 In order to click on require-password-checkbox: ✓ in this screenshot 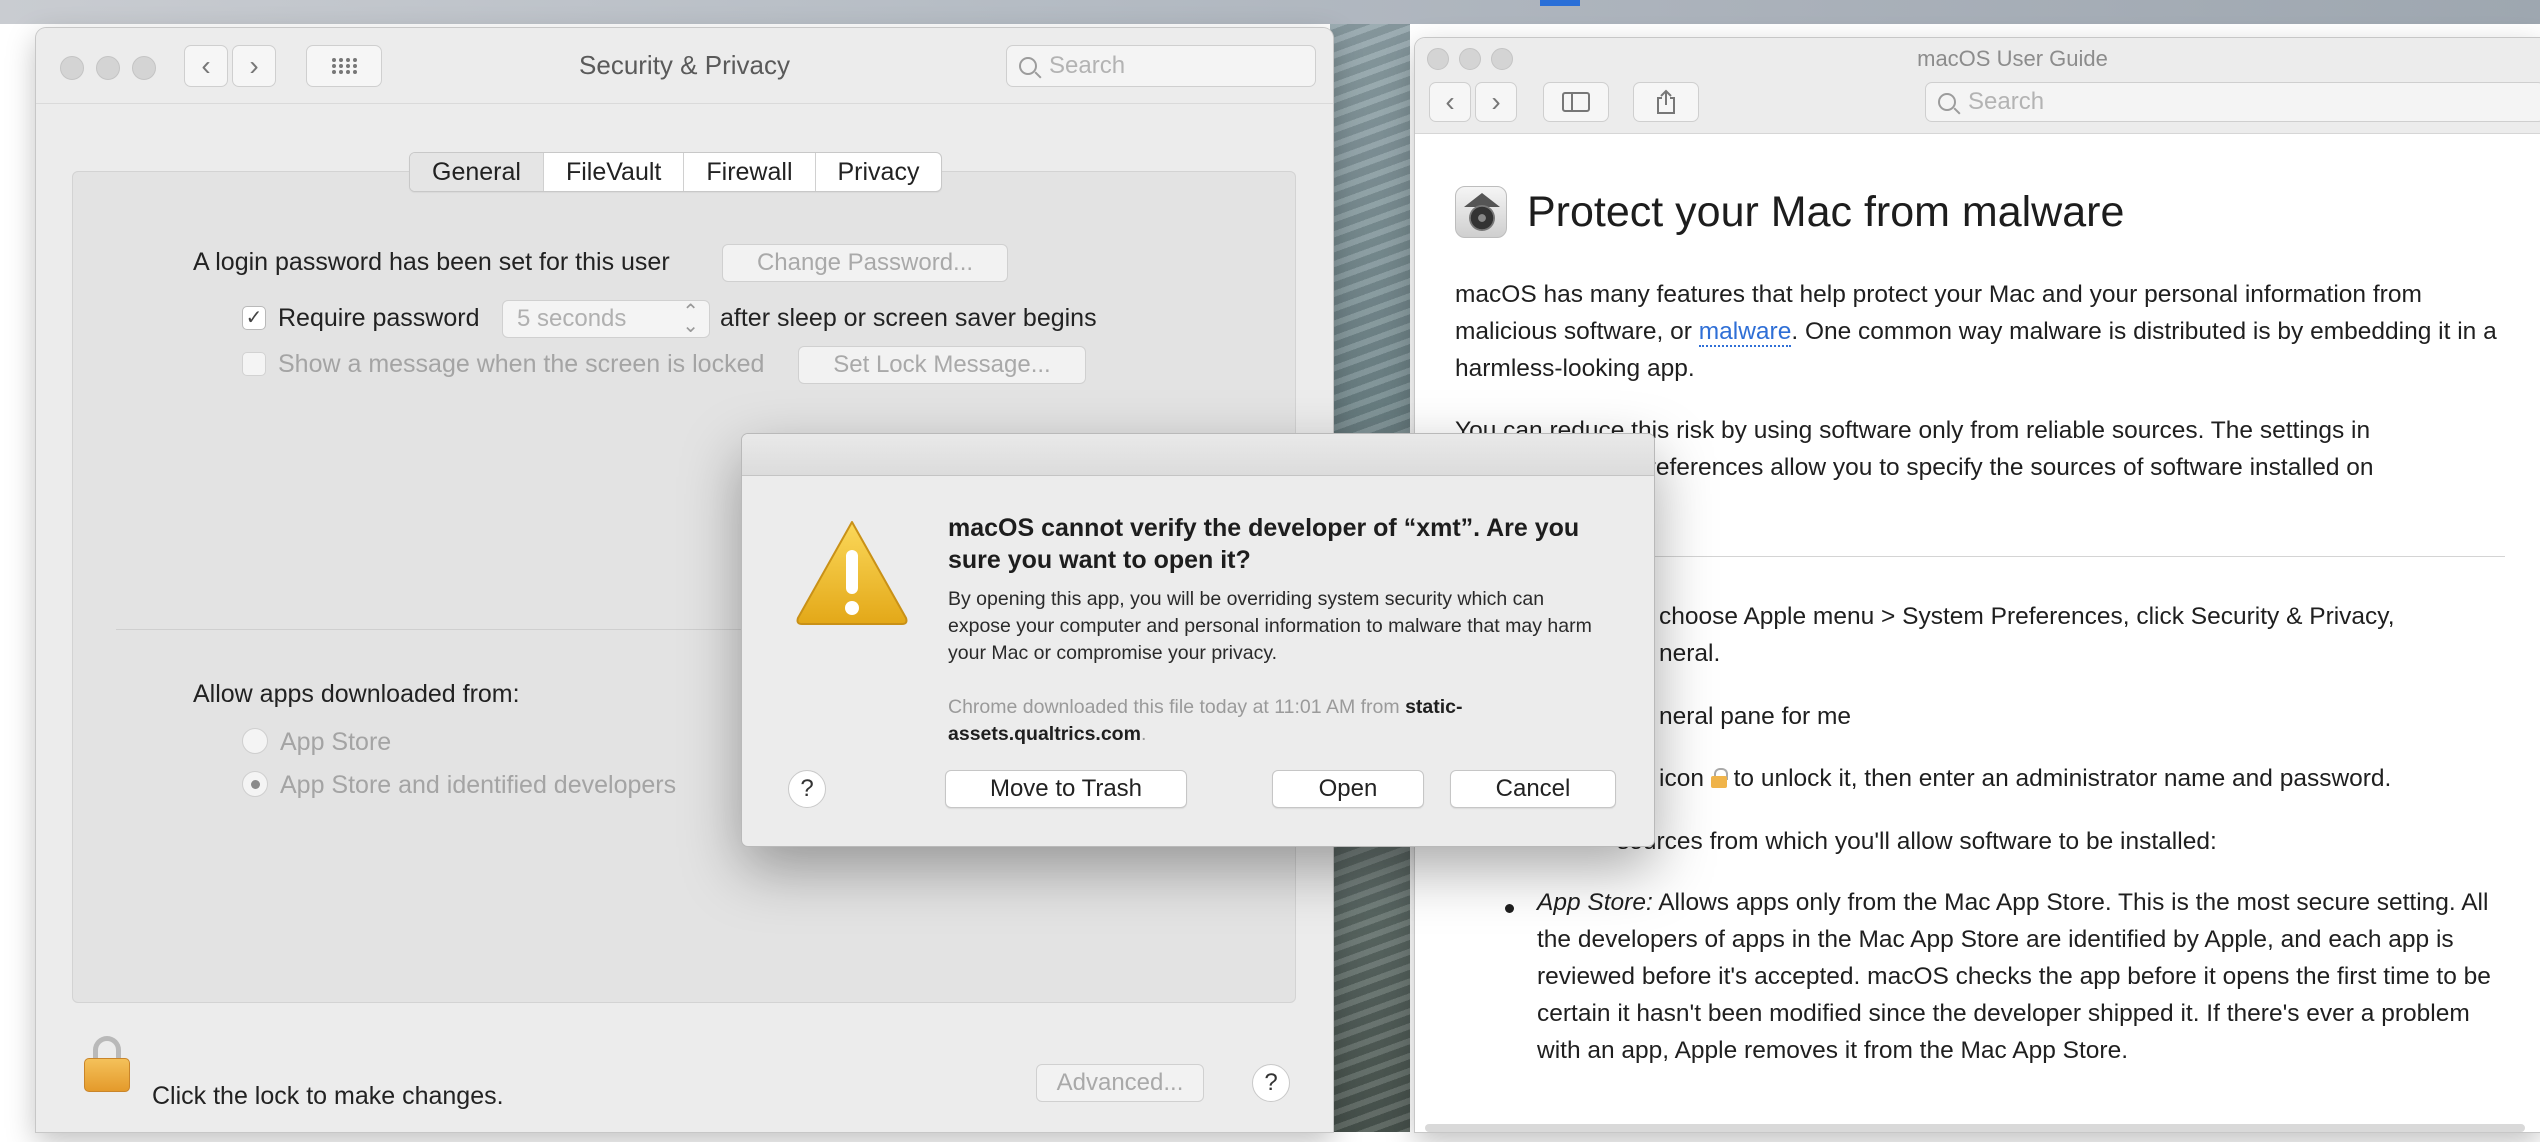, I will do `click(254, 318)`.